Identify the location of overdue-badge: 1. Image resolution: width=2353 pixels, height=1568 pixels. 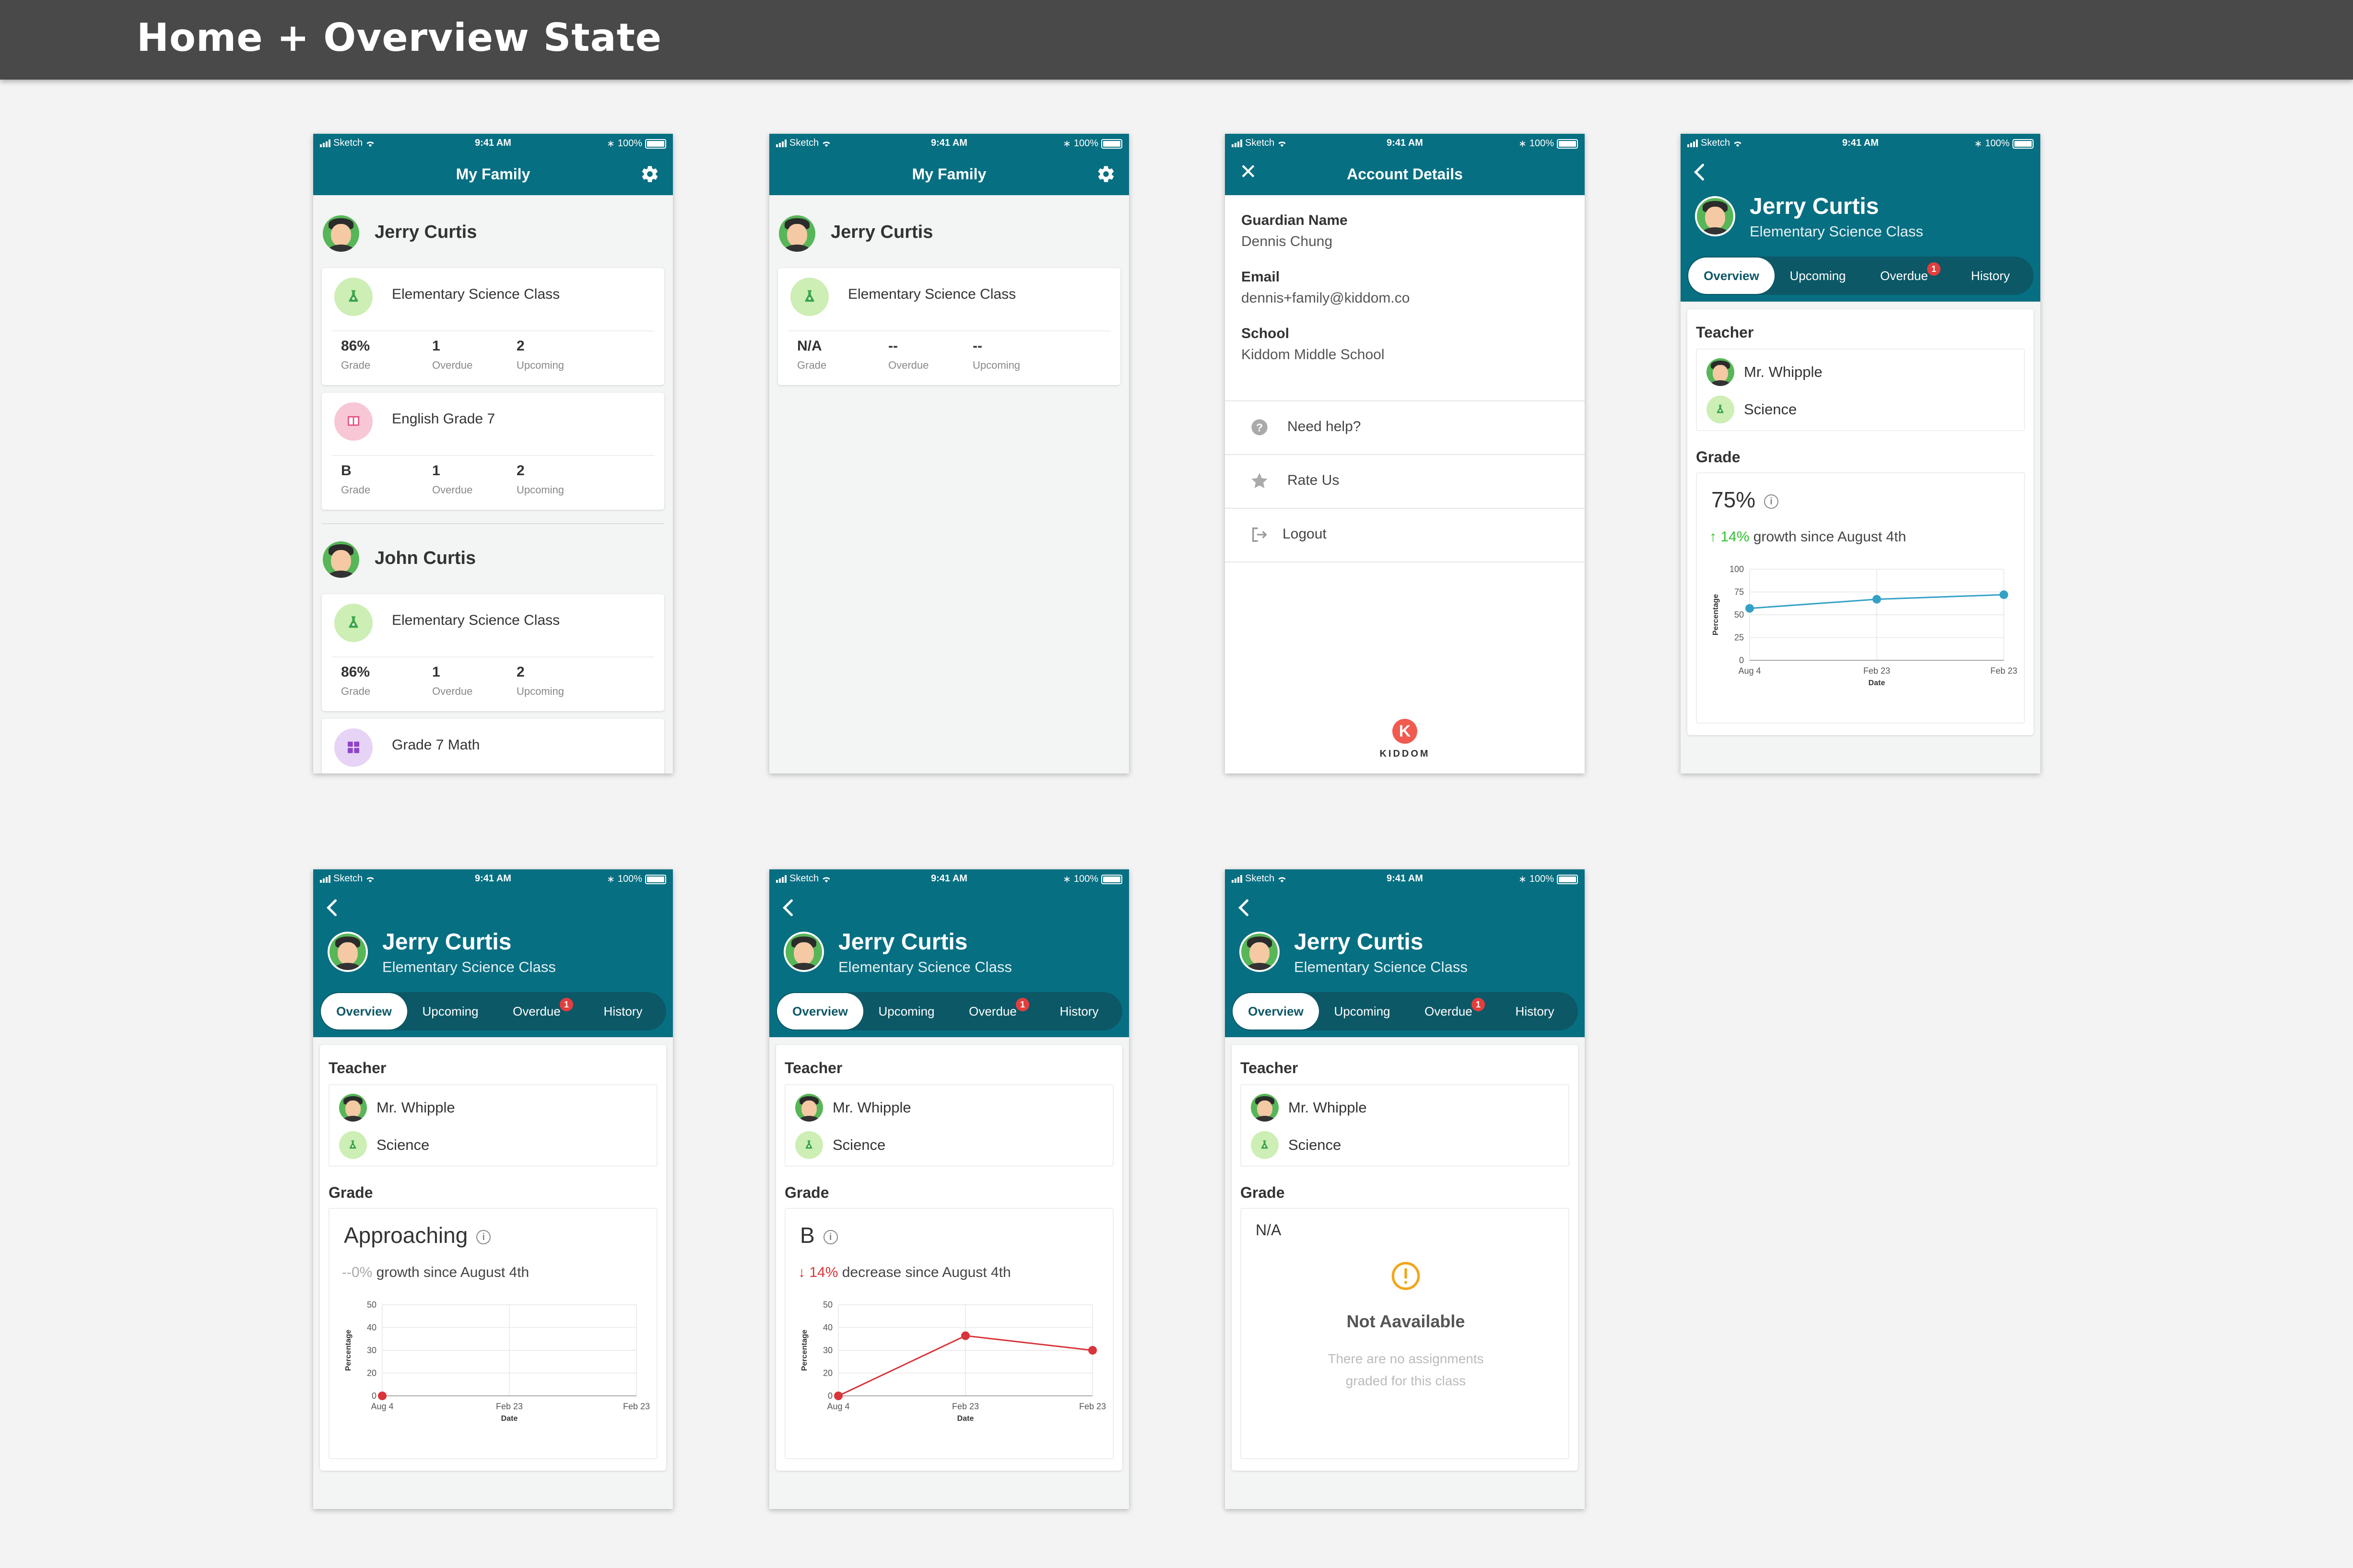
(1934, 269).